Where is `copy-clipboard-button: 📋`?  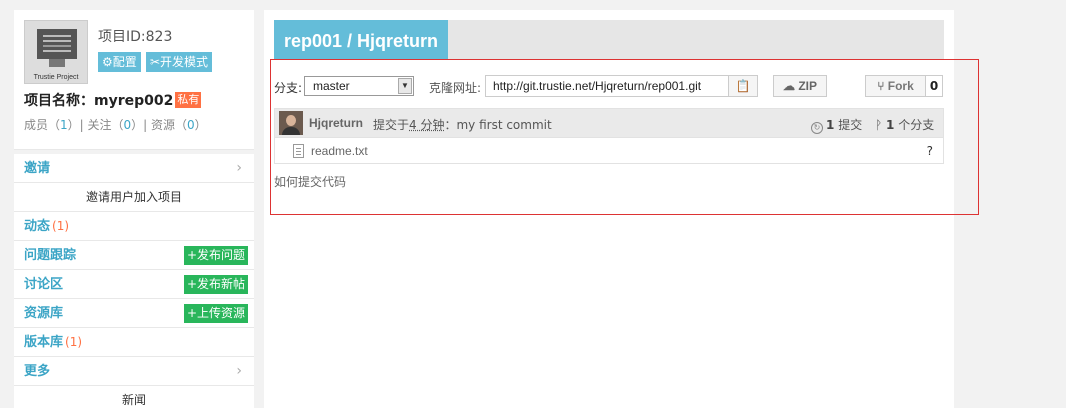 copy-clipboard-button: 📋 is located at coordinates (743, 86).